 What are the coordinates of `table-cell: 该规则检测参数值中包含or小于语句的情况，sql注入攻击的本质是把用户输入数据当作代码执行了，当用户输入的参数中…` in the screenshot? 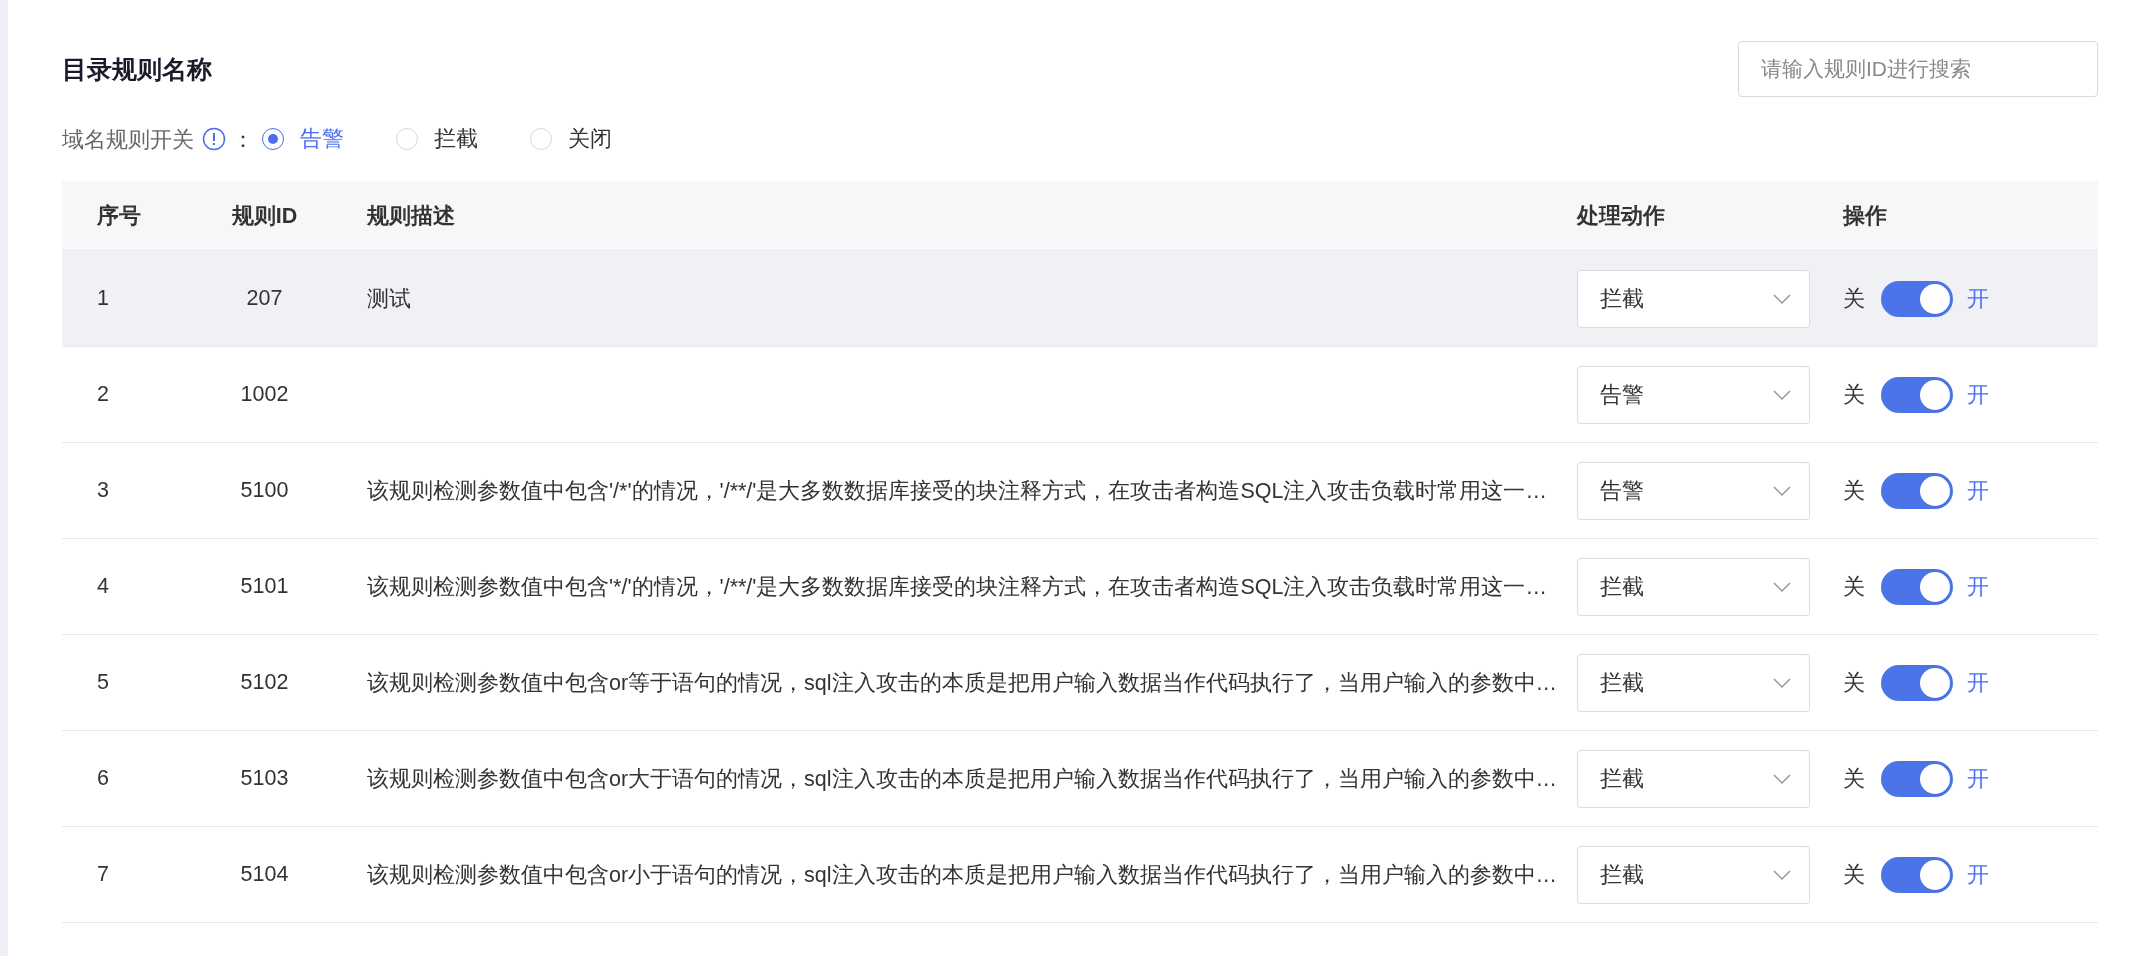 It's located at (962, 875).